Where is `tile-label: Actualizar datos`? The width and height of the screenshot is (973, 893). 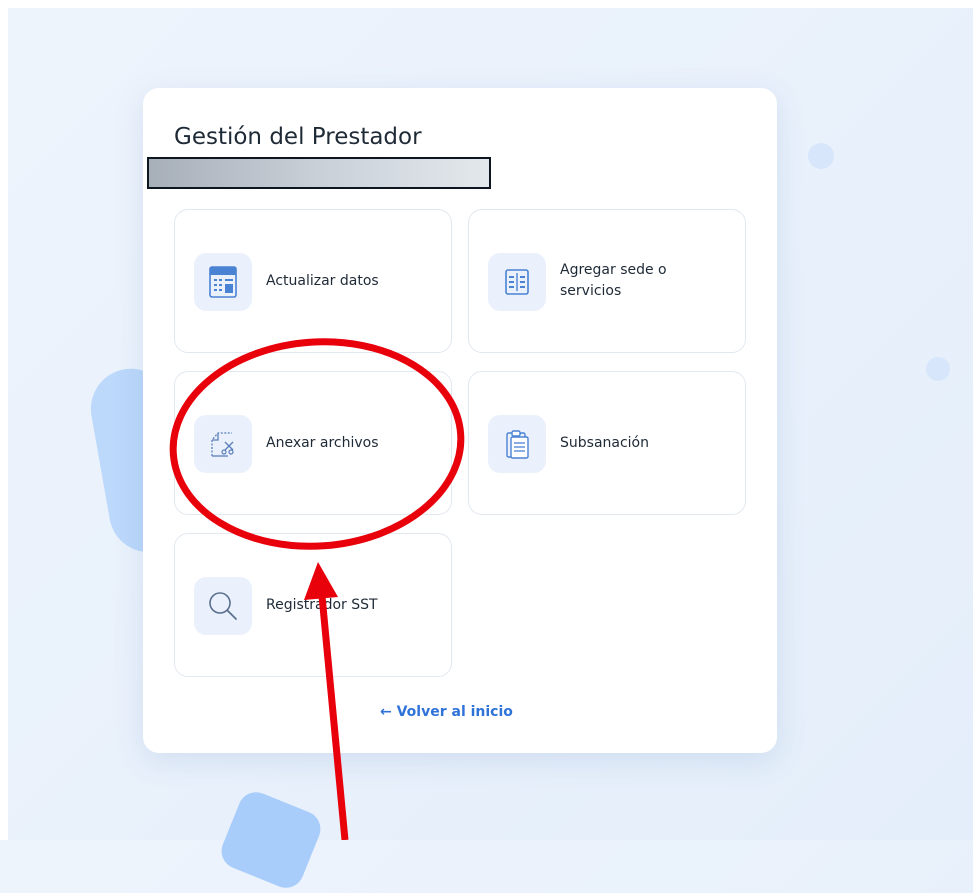
tile-label: Actualizar datos is located at coordinates (322, 280).